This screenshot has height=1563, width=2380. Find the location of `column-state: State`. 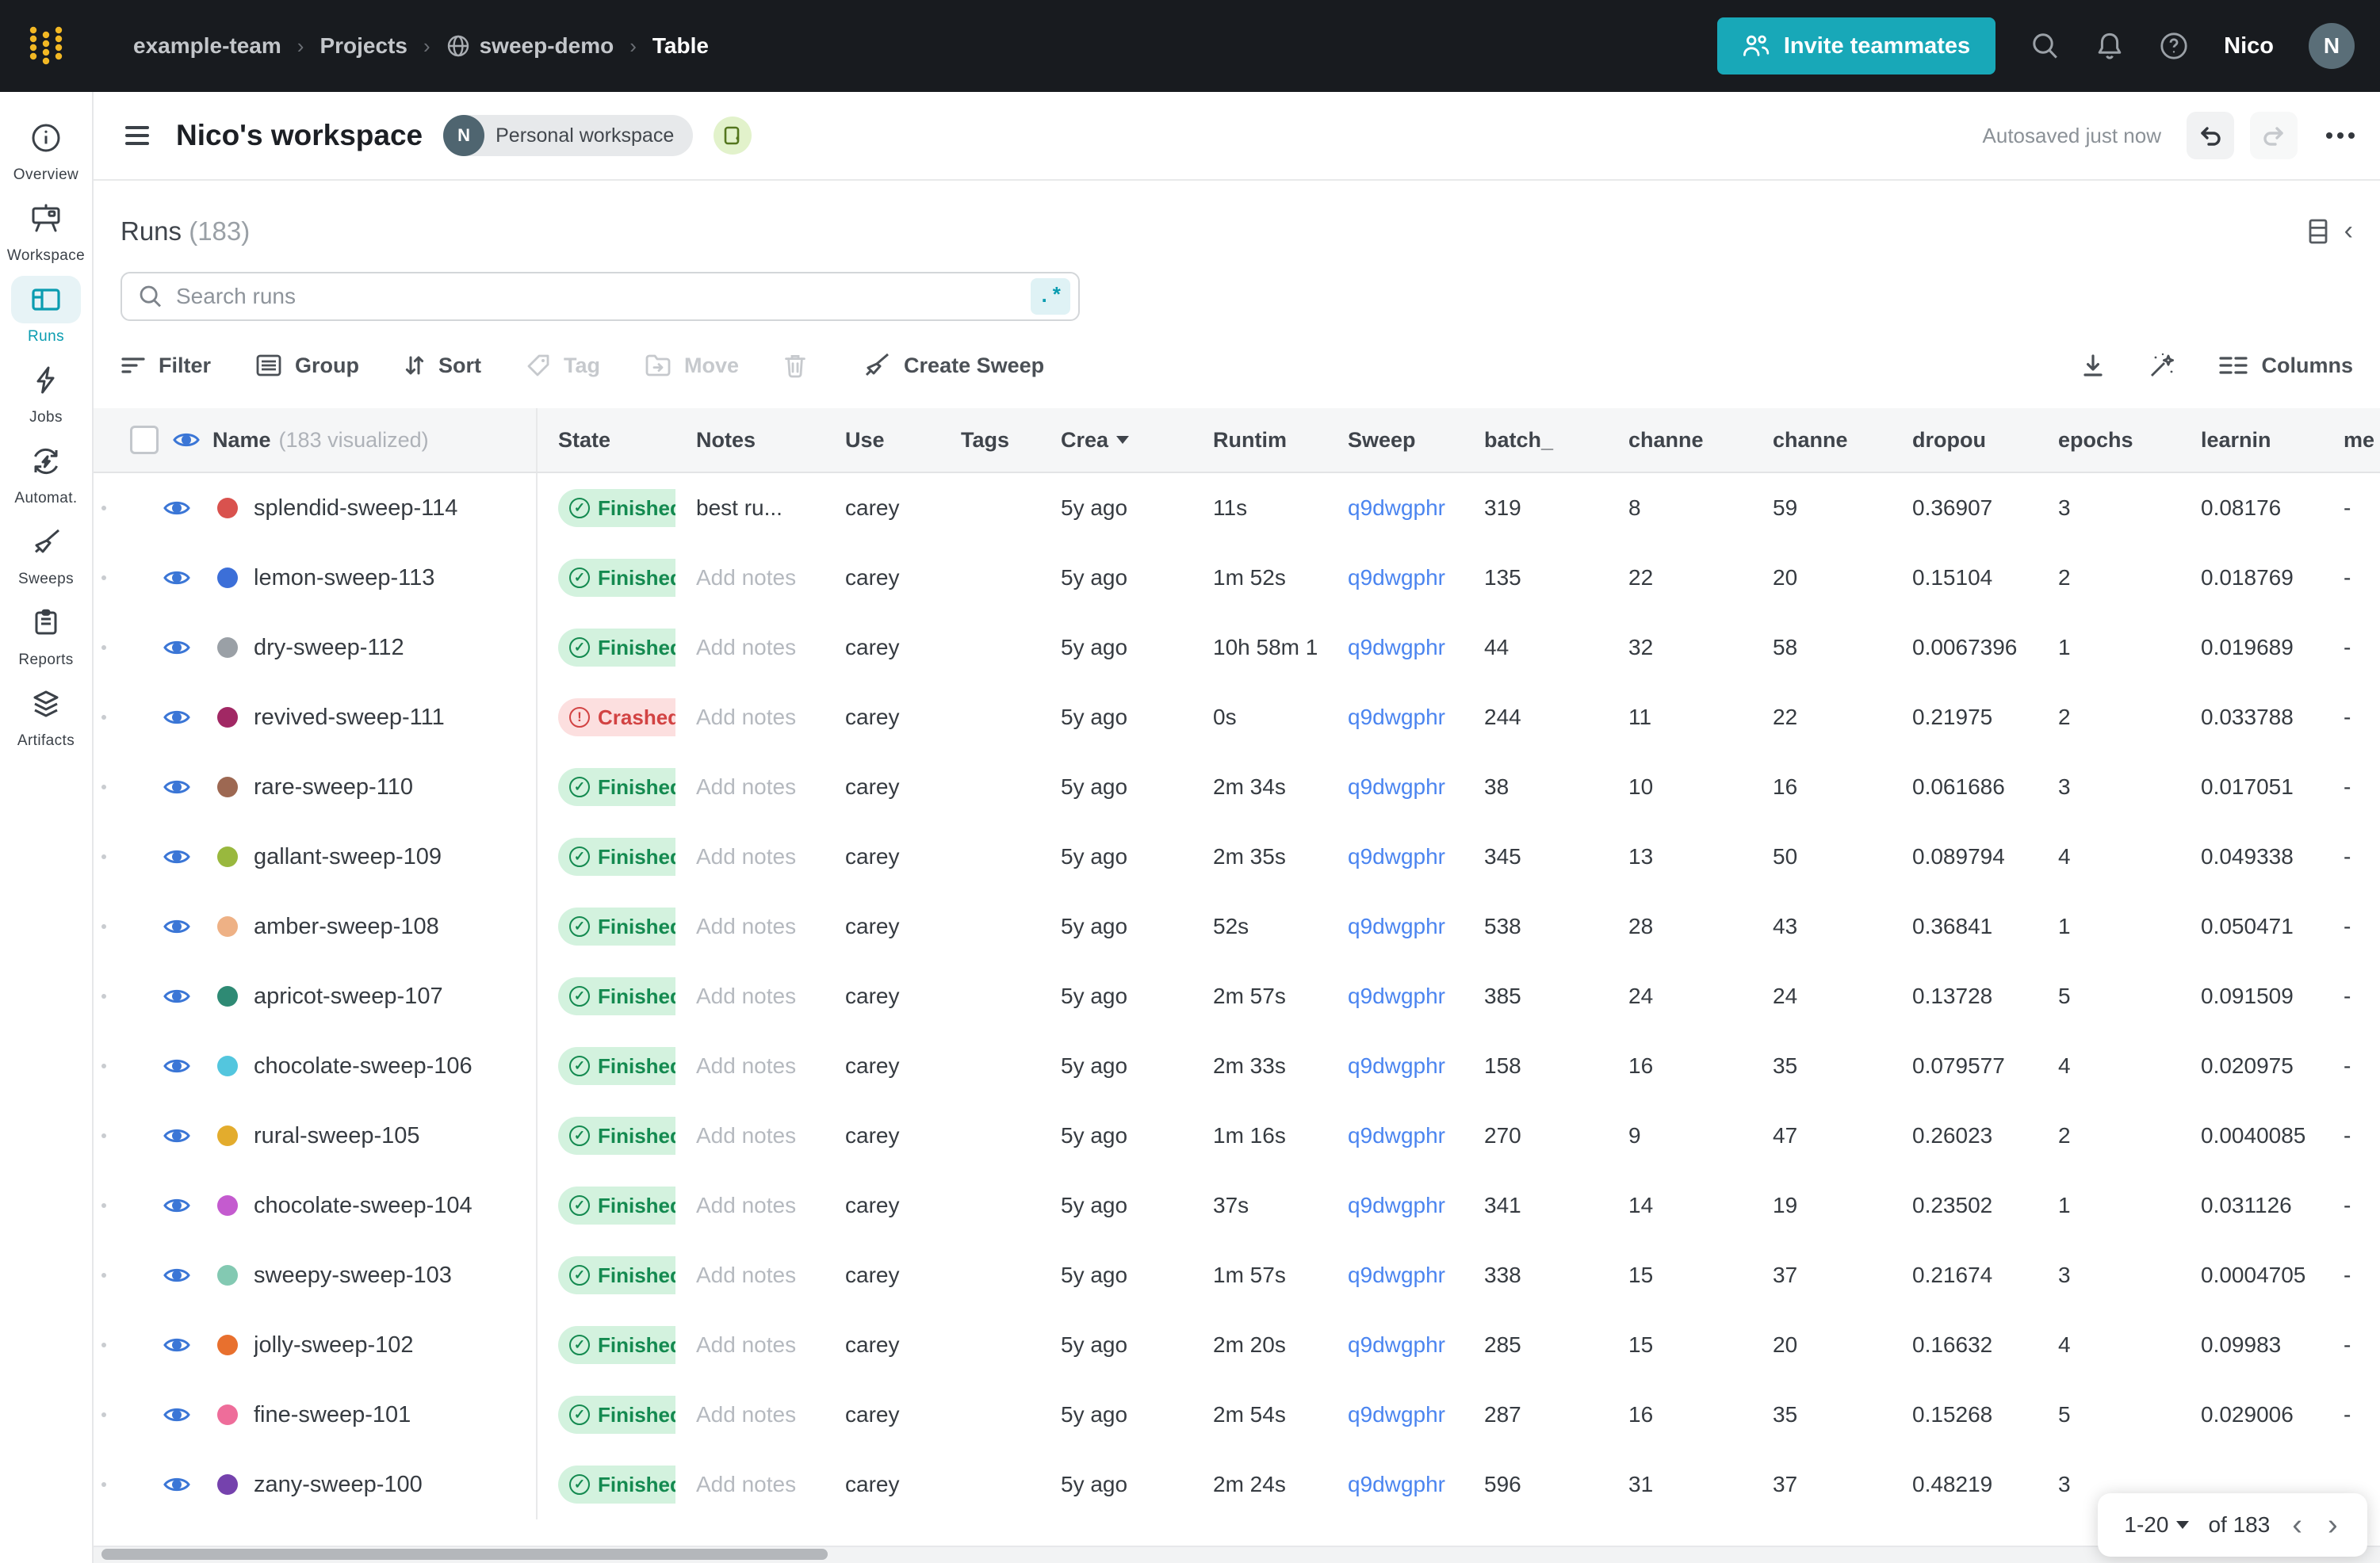

column-state: State is located at coordinates (606, 440).